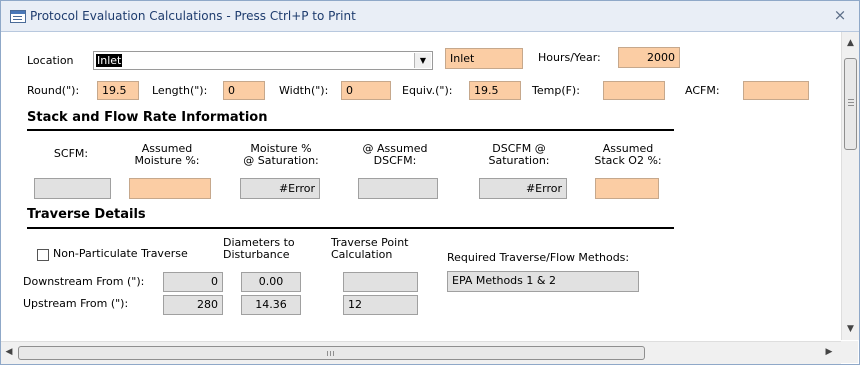  Describe the element at coordinates (86, 214) in the screenshot. I see `traverse-section-title: Traverse Details` at that location.